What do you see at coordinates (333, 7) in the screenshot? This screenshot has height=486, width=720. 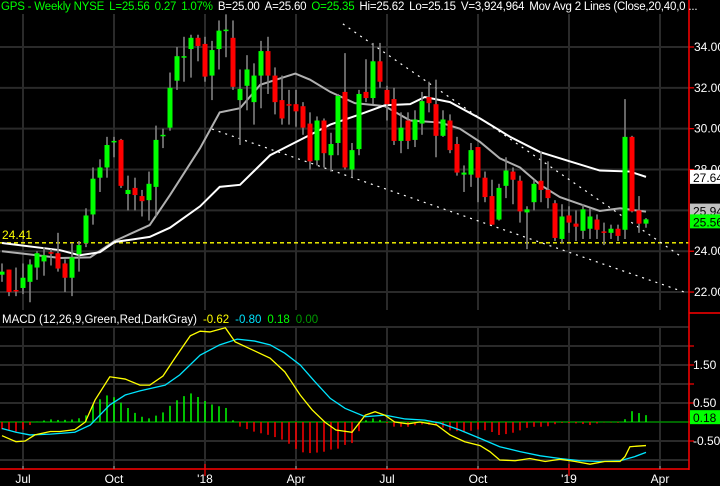 I see `header-part: O=25.35` at bounding box center [333, 7].